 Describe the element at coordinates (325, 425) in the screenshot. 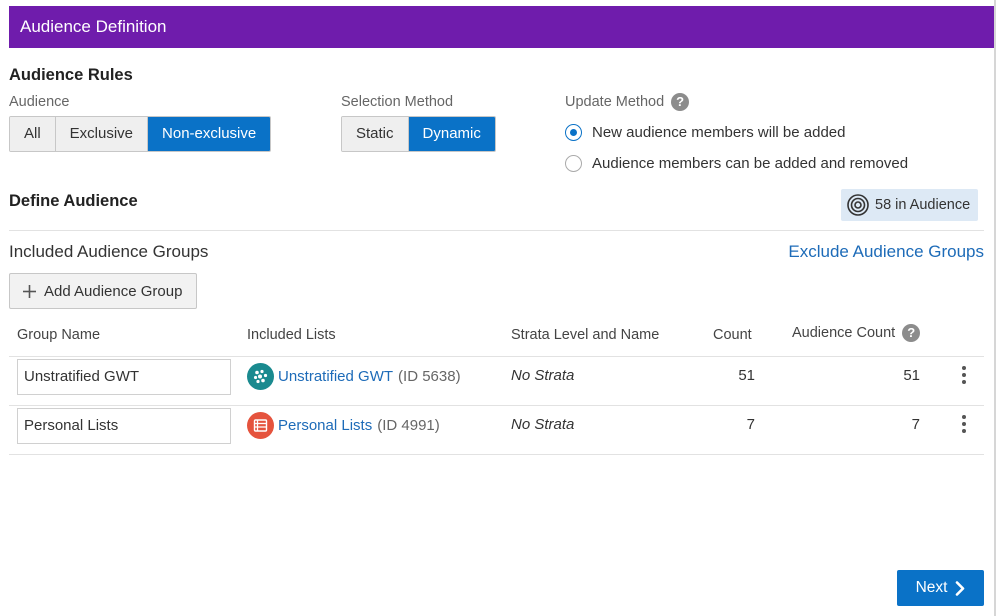

I see `list-link: Personal Lists` at that location.